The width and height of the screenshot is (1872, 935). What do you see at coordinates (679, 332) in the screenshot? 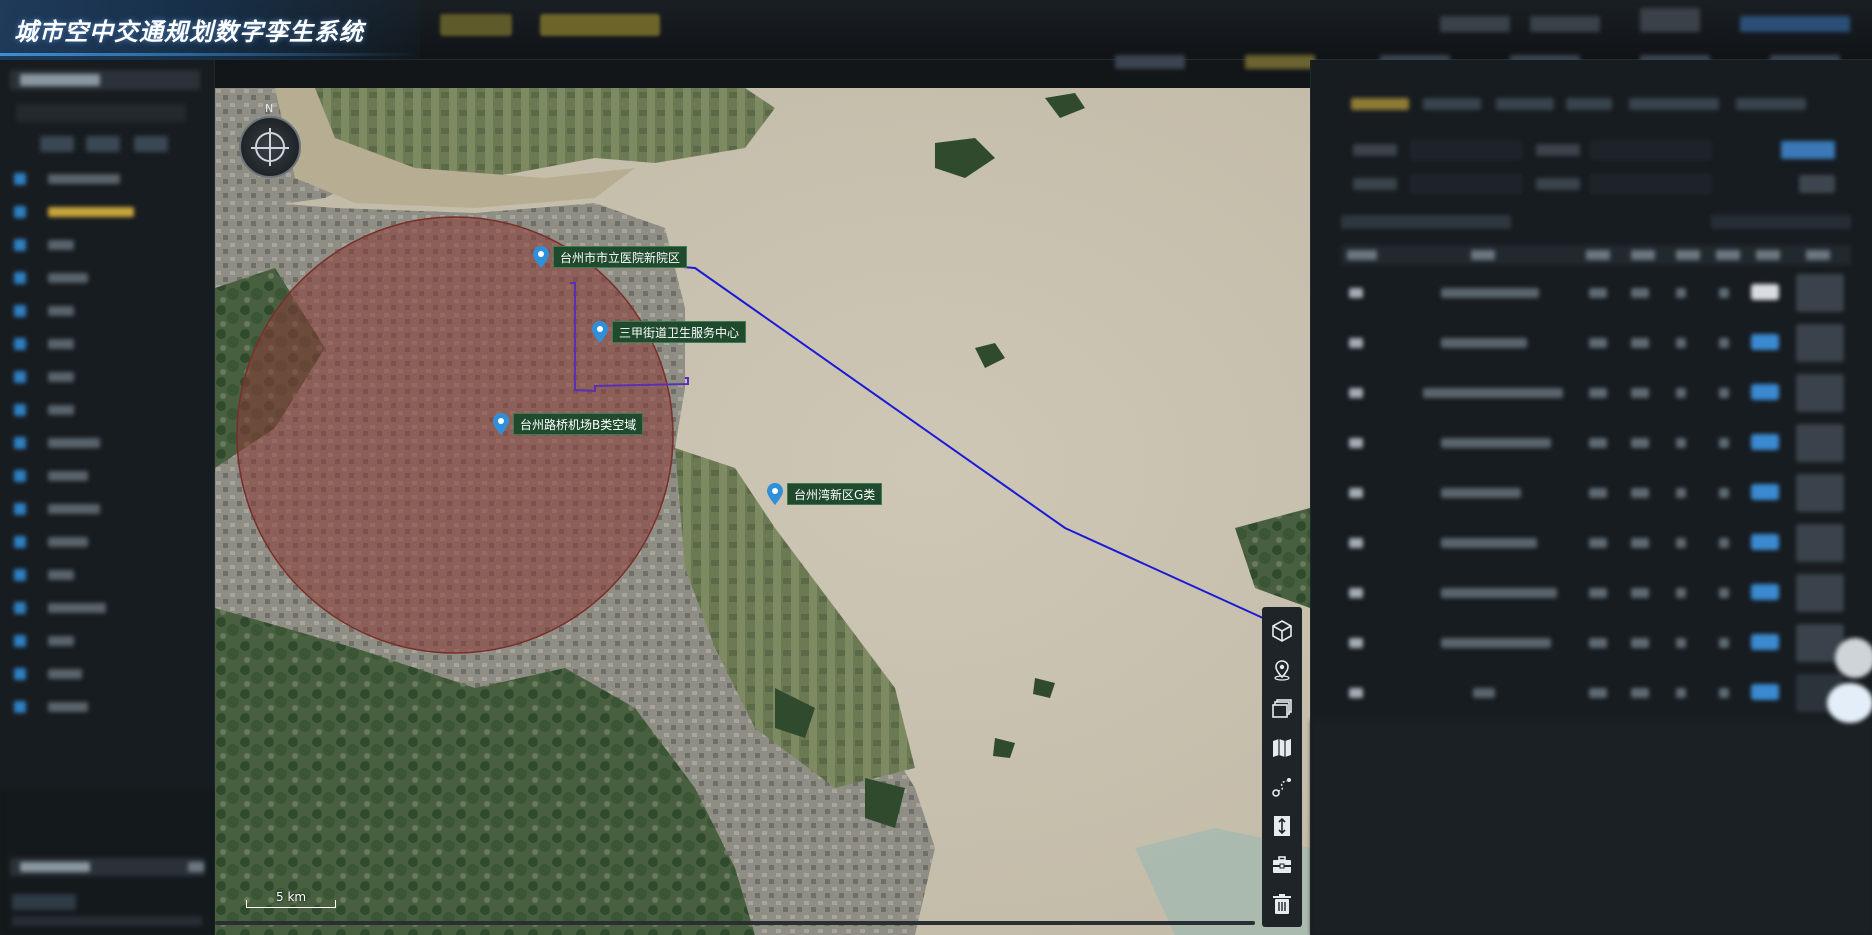
I see `poi-label: 三甲街道卫生服务中心` at bounding box center [679, 332].